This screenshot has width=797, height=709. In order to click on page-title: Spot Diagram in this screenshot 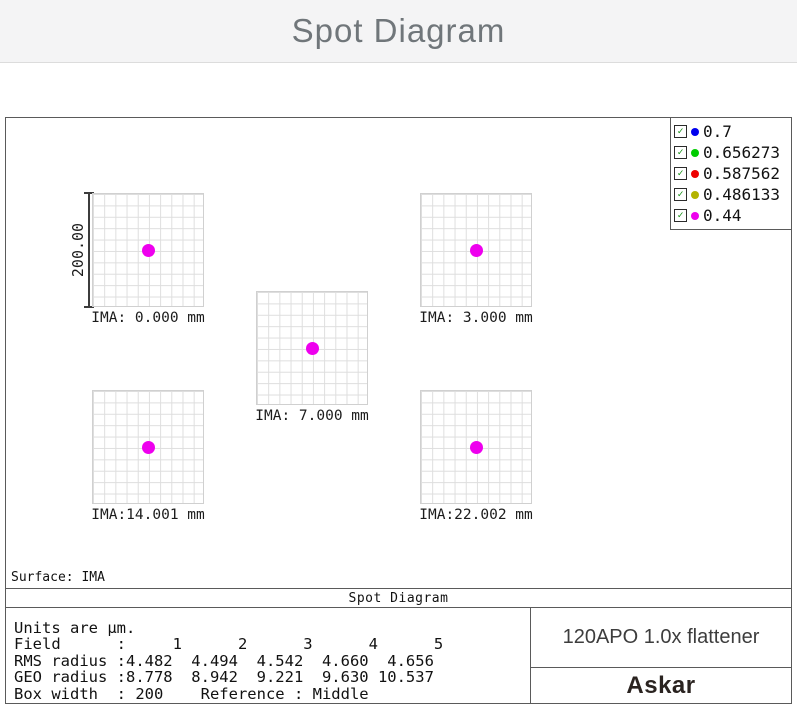, I will do `click(398, 30)`.